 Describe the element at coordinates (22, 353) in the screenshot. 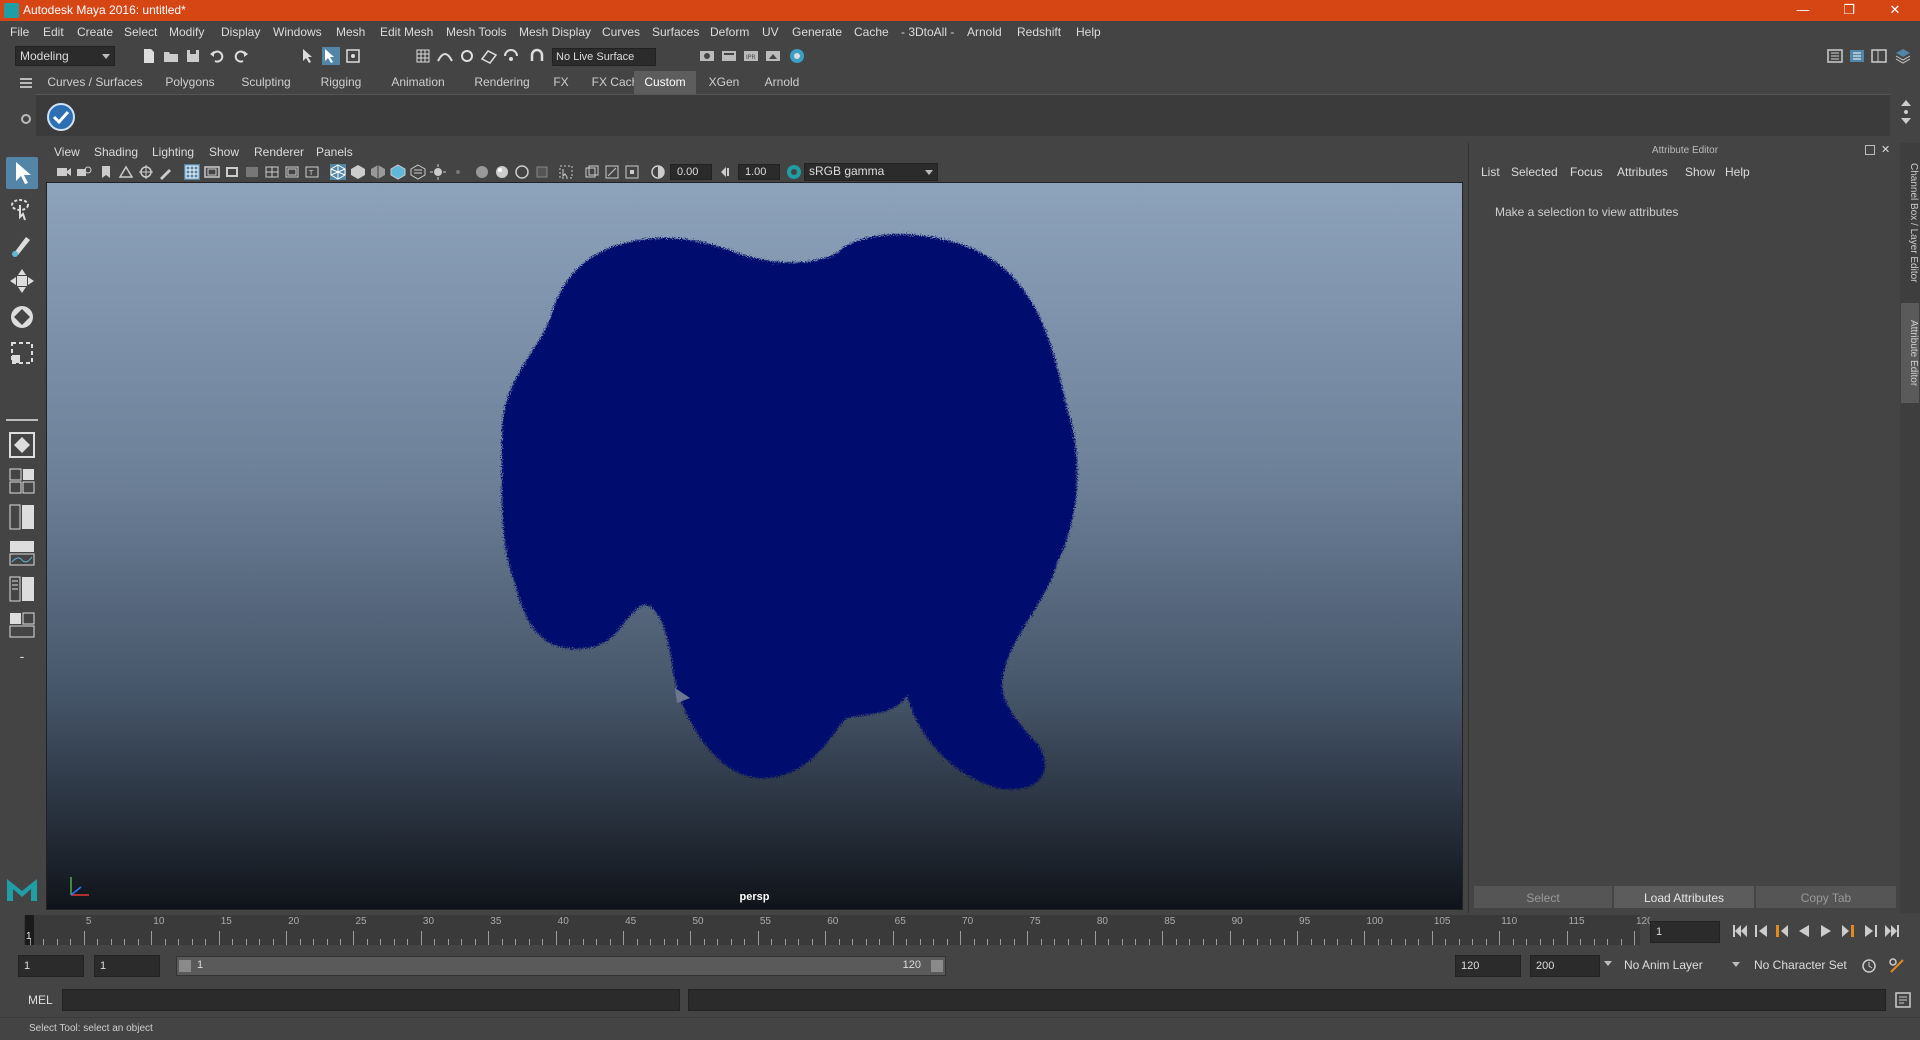

I see `scale-tool-button` at that location.